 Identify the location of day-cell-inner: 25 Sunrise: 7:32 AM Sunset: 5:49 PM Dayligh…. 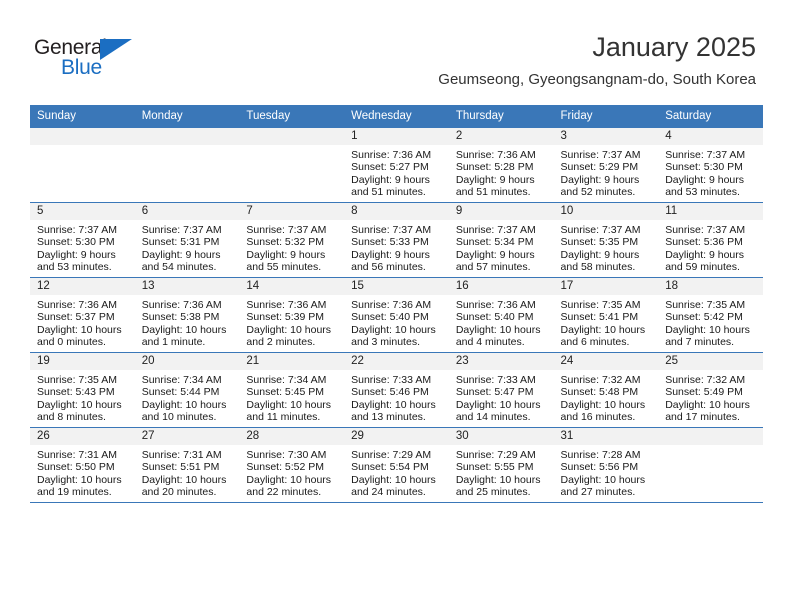
(710, 390).